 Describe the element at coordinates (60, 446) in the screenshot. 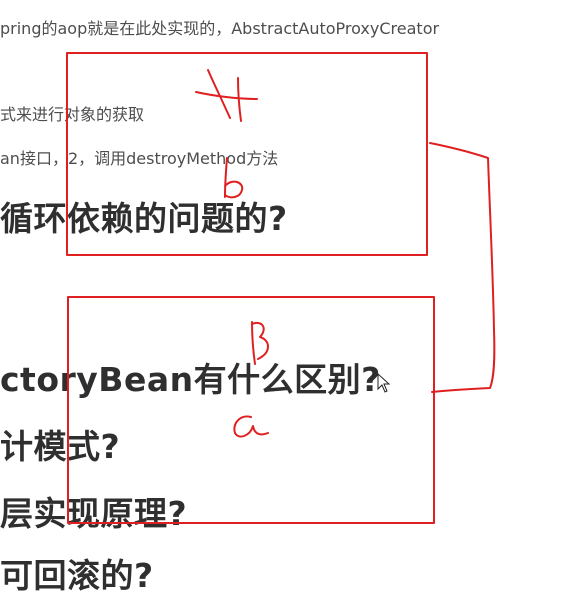

I see `heading-design-pattern: 计模式?` at that location.